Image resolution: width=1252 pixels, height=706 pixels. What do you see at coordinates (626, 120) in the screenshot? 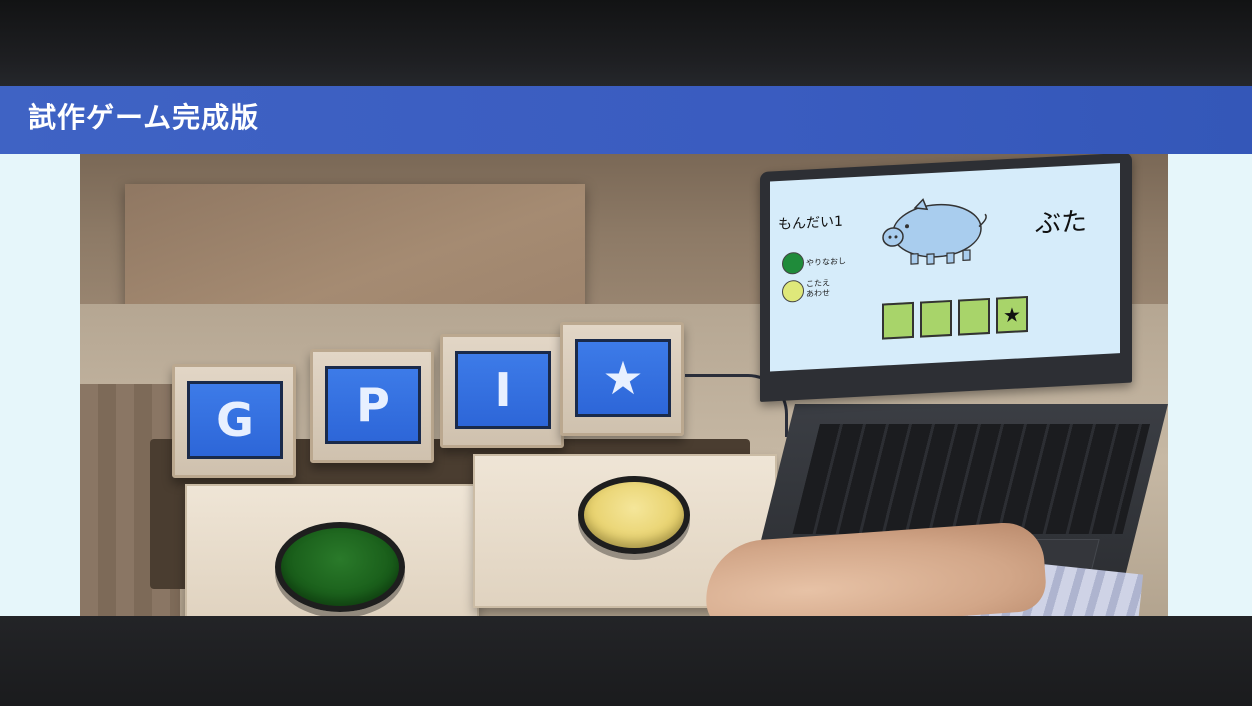
I see `slide-title-bar: 試作ゲーム完成版` at bounding box center [626, 120].